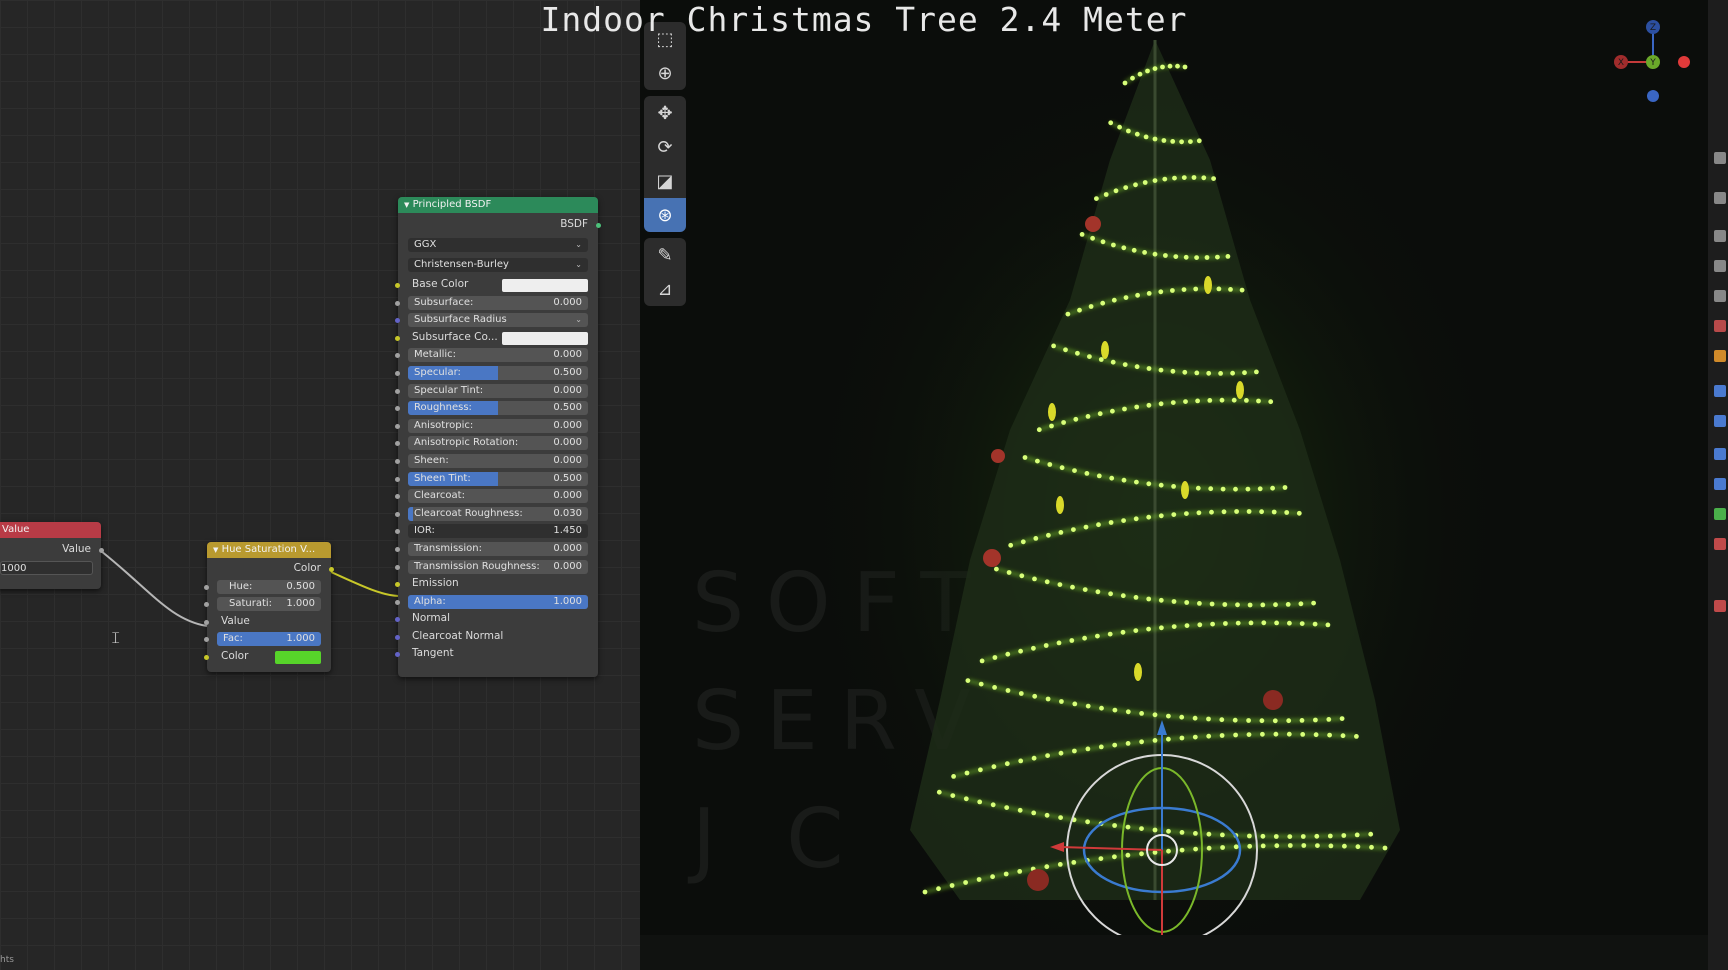 This screenshot has width=1728, height=970. What do you see at coordinates (397, 338) in the screenshot?
I see `subsurface-color-socket` at bounding box center [397, 338].